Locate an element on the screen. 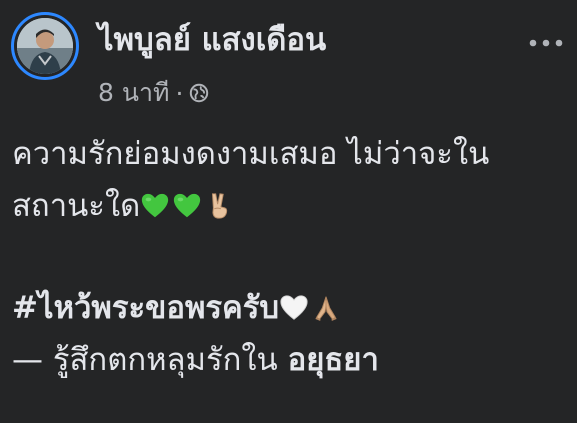 This screenshot has width=577, height=423. message-line-feeling: — รู้สึกตกหลุมรักใน อยุธยา is located at coordinates (292, 360).